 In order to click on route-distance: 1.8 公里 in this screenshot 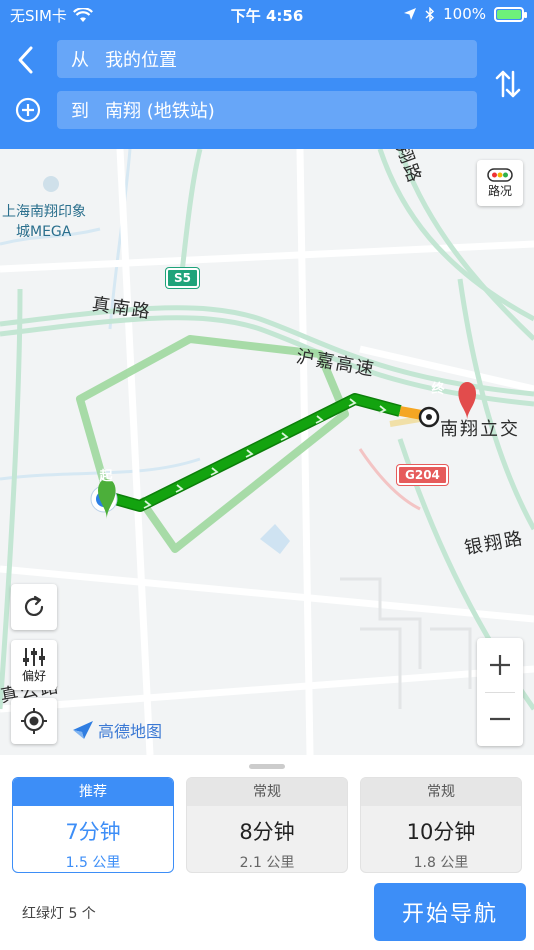, I will do `click(441, 863)`.